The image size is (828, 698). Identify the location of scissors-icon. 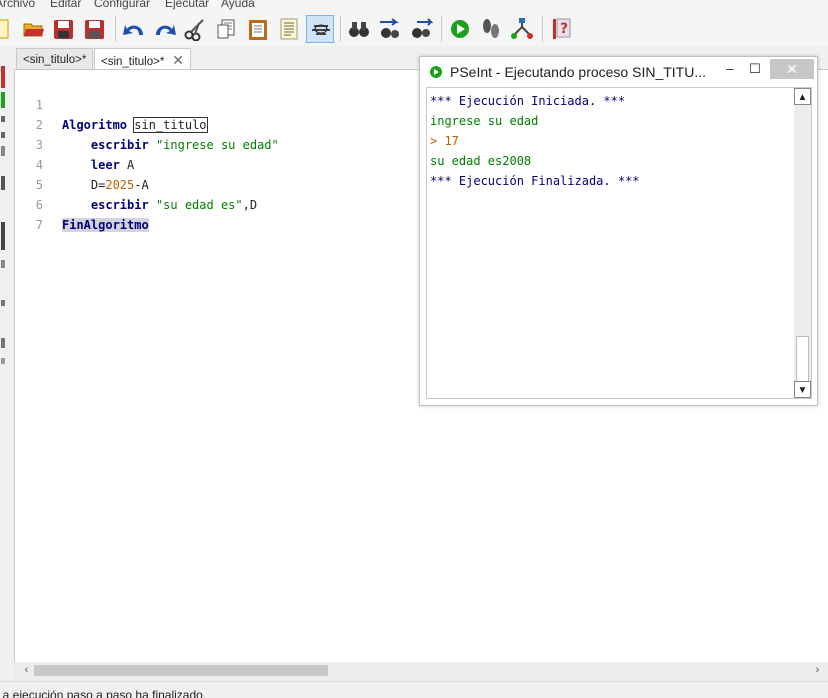
(194, 30).